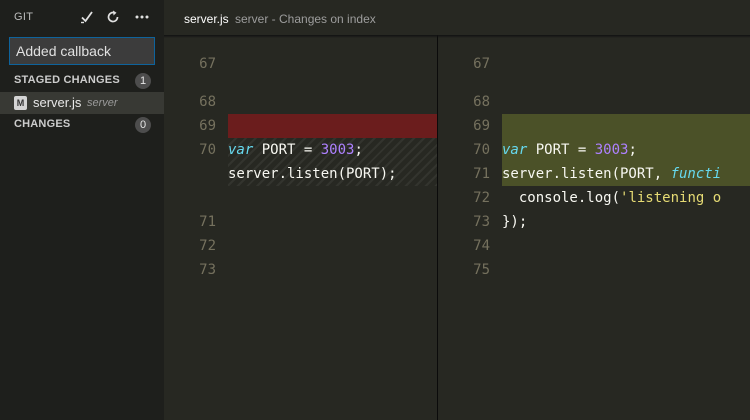  What do you see at coordinates (481, 270) in the screenshot?
I see `line-number: 75` at bounding box center [481, 270].